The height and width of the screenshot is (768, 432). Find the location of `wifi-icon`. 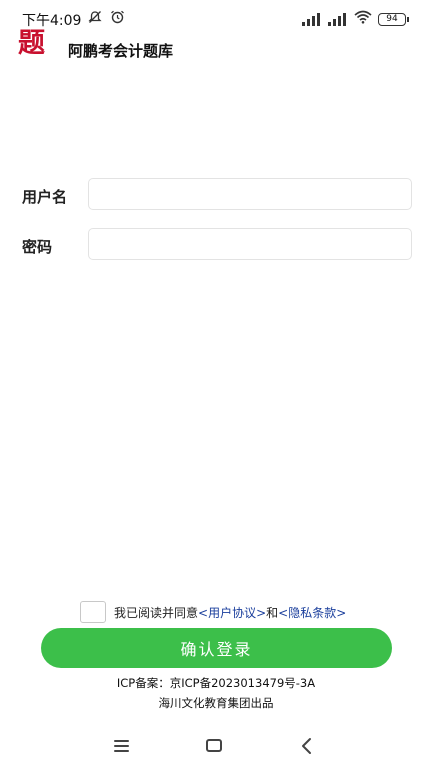

wifi-icon is located at coordinates (363, 19).